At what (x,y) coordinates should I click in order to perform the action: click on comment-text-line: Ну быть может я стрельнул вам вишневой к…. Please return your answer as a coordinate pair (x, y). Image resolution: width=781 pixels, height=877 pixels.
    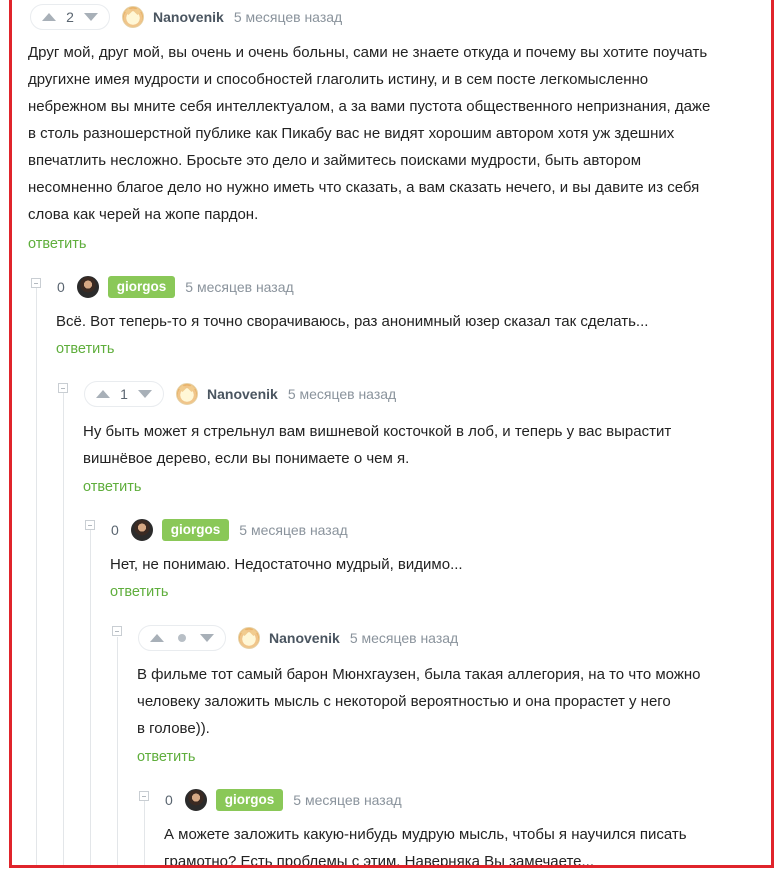
    Looking at the image, I should click on (377, 431).